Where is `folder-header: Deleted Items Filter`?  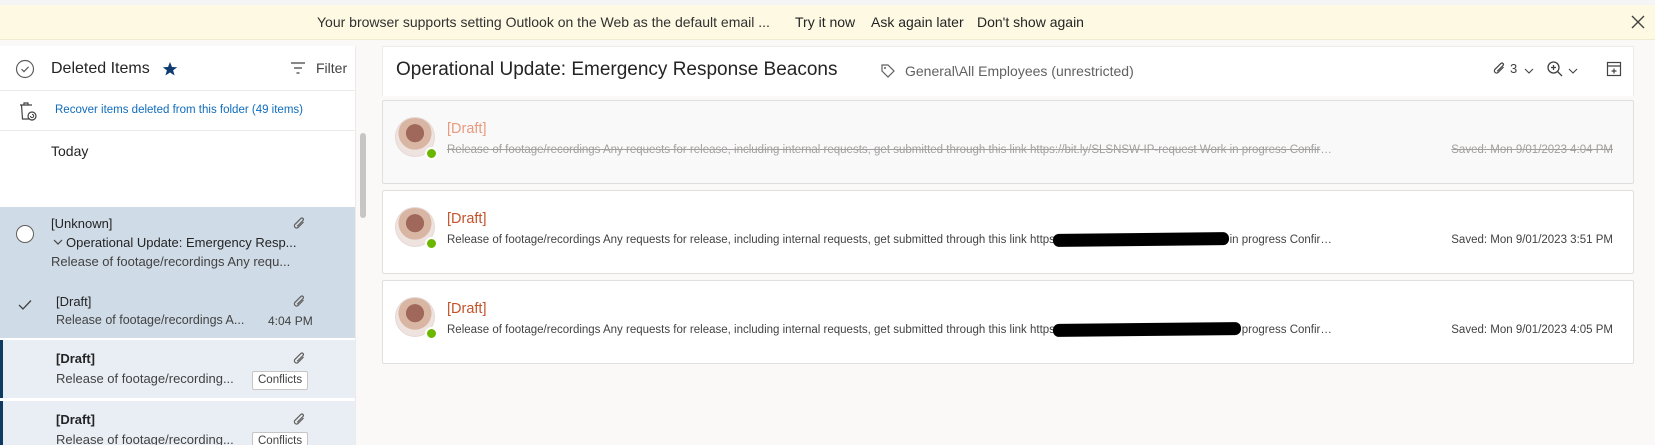 folder-header: Deleted Items Filter is located at coordinates (177, 68).